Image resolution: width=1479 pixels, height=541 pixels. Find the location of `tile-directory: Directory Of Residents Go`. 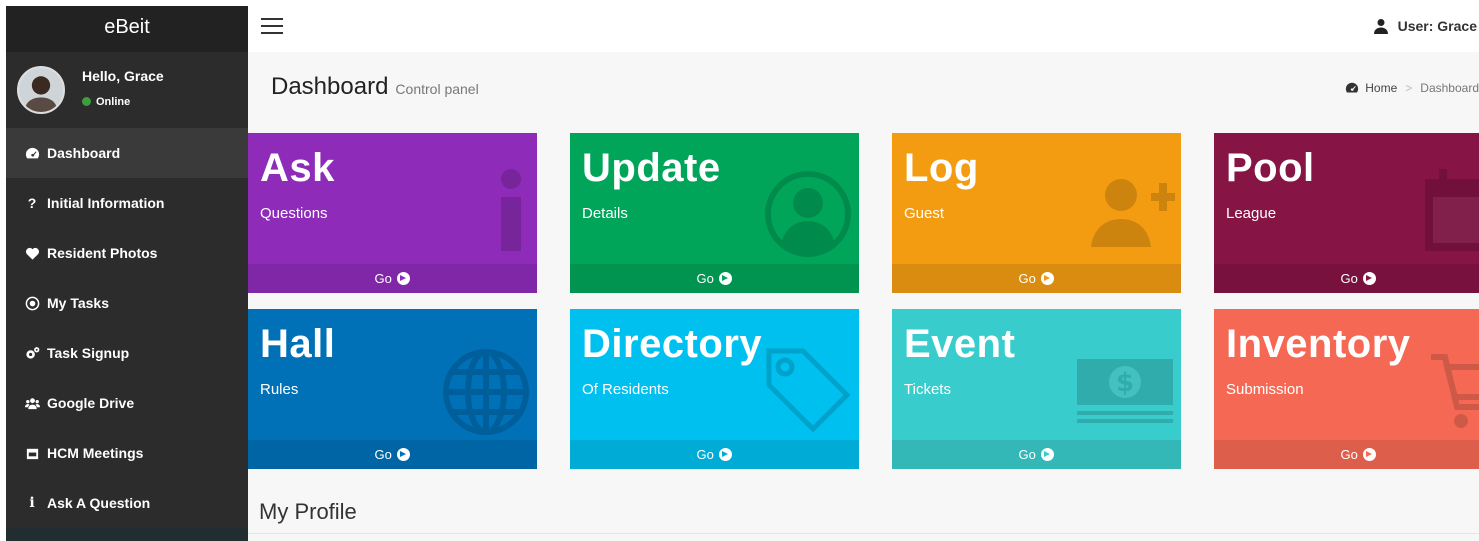

tile-directory: Directory Of Residents Go is located at coordinates (714, 389).